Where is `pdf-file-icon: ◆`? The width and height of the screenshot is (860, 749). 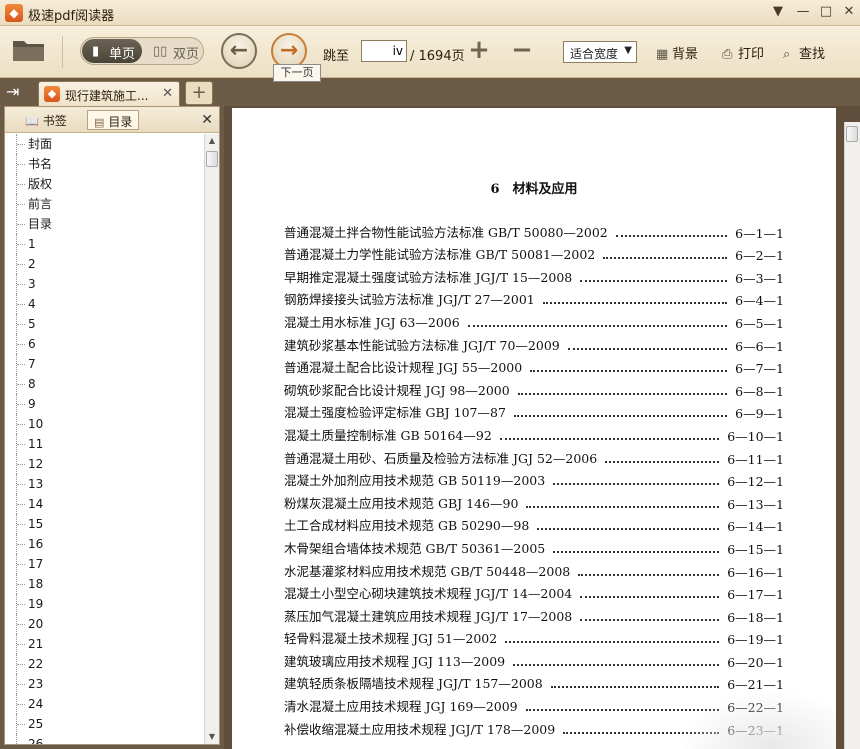 pdf-file-icon: ◆ is located at coordinates (52, 94).